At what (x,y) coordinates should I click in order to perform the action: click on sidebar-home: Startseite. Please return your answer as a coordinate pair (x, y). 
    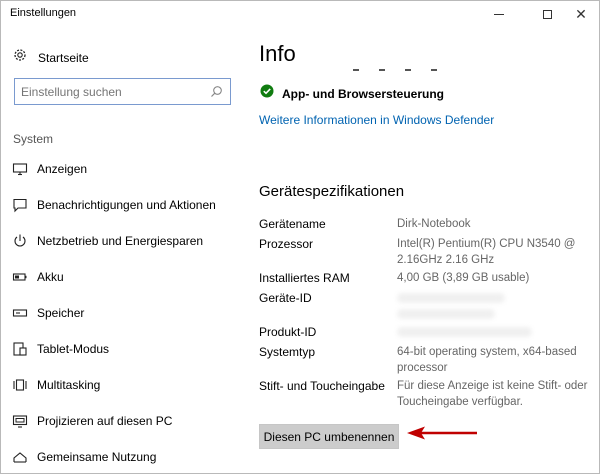
    Looking at the image, I should click on (50, 57).